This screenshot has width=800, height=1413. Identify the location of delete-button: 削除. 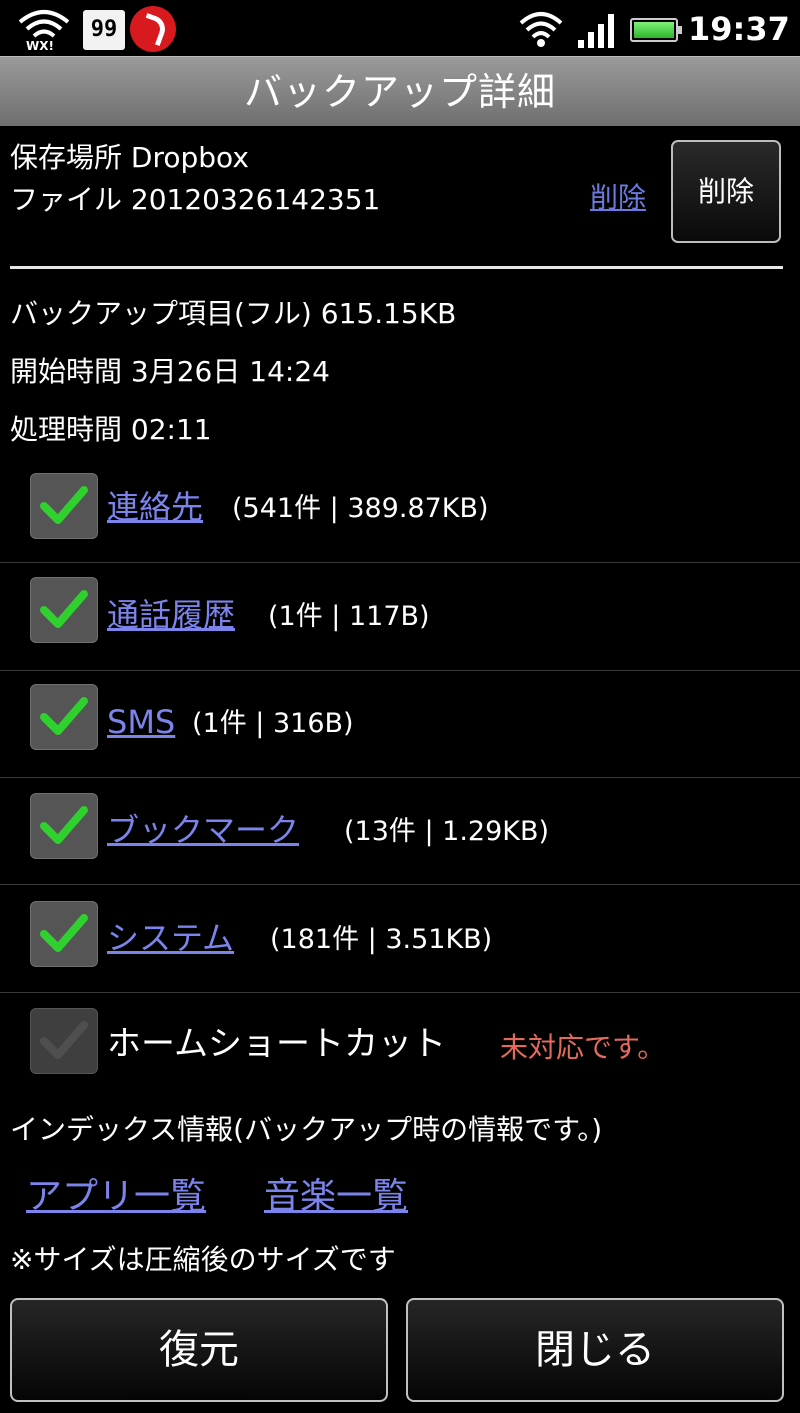
(726, 191).